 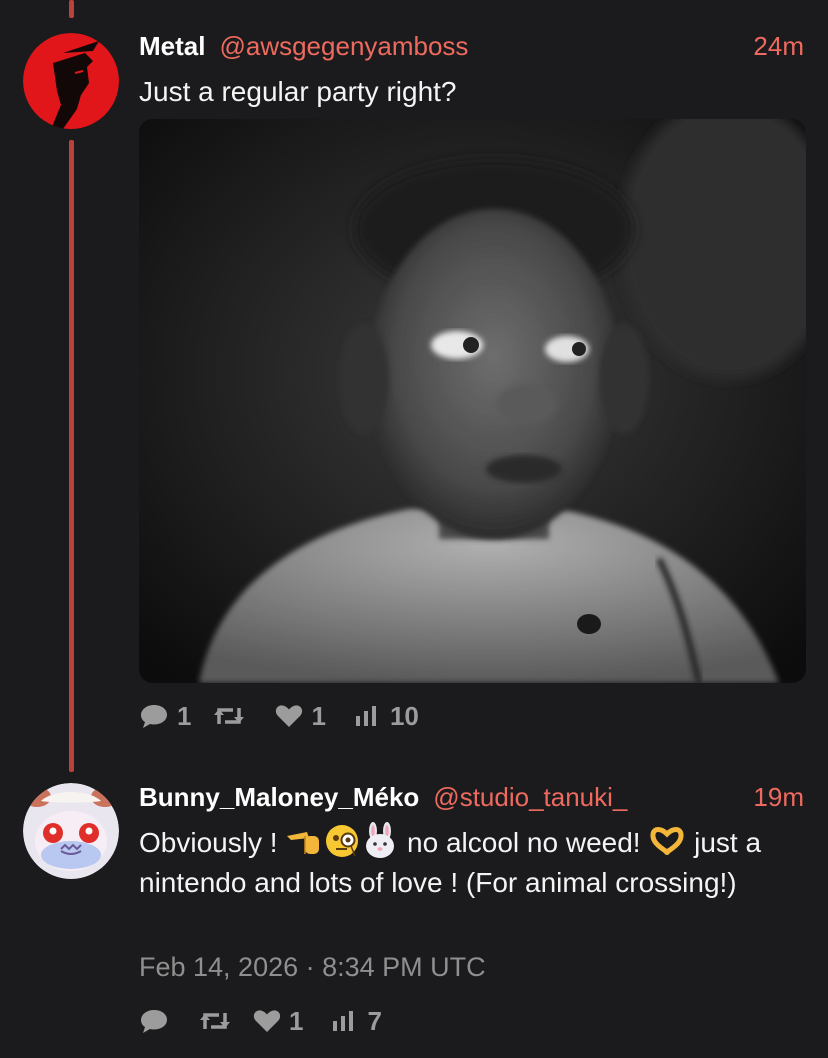 I want to click on monocle-face-emoji, so click(x=342, y=841).